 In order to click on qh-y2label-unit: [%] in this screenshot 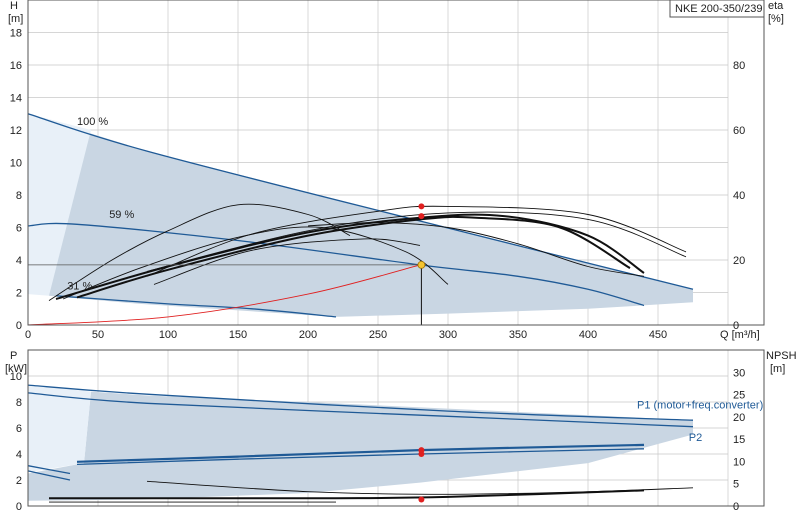, I will do `click(776, 19)`.